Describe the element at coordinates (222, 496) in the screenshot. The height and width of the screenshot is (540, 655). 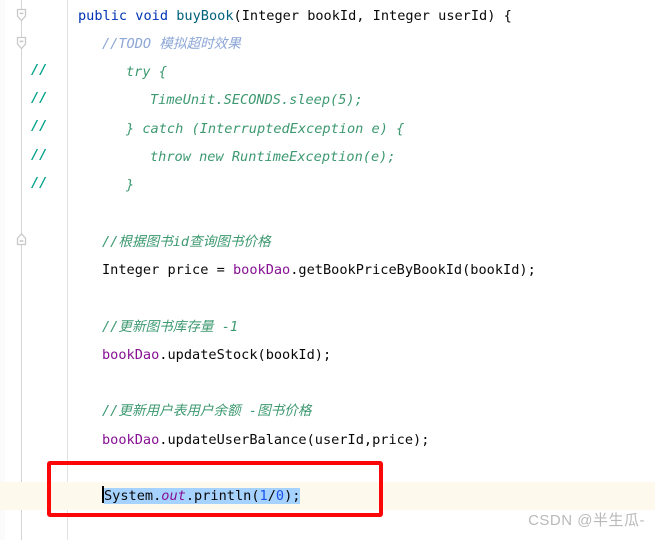
I see `code-token: .println(` at that location.